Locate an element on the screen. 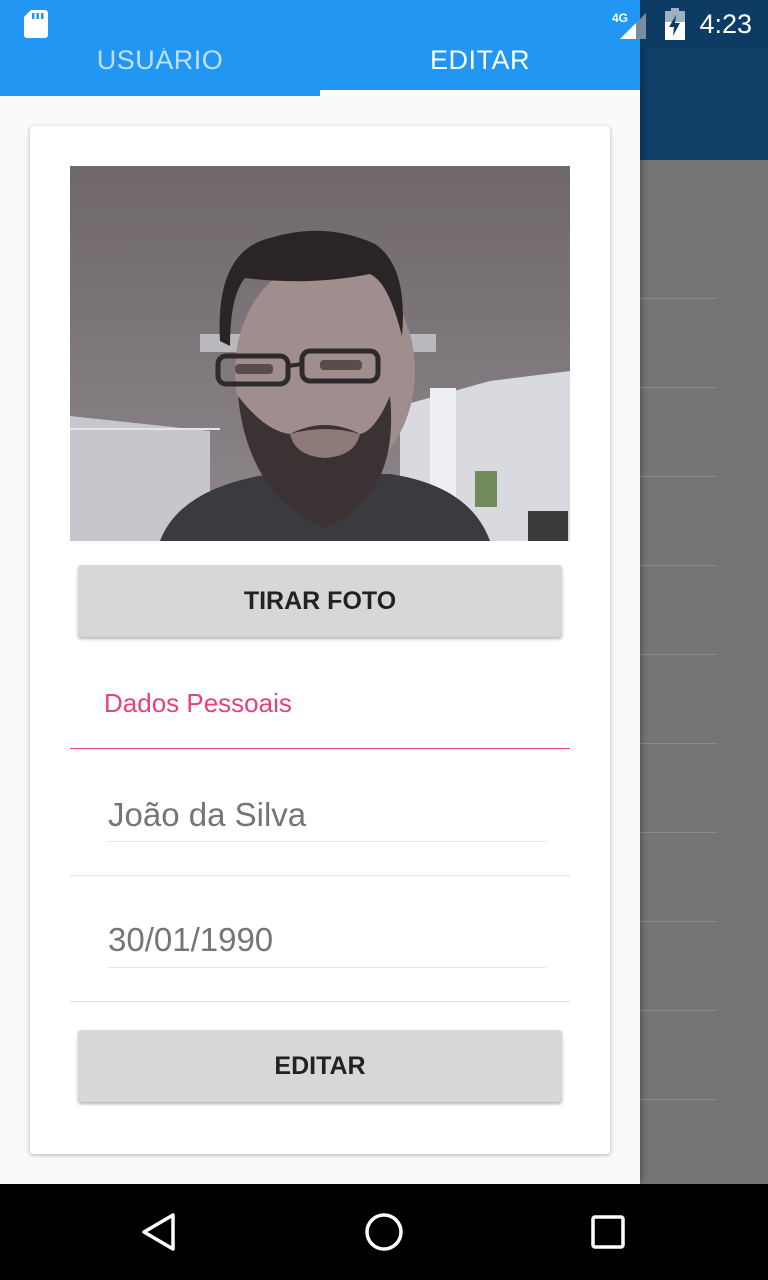  recents-square-icon is located at coordinates (608, 1232).